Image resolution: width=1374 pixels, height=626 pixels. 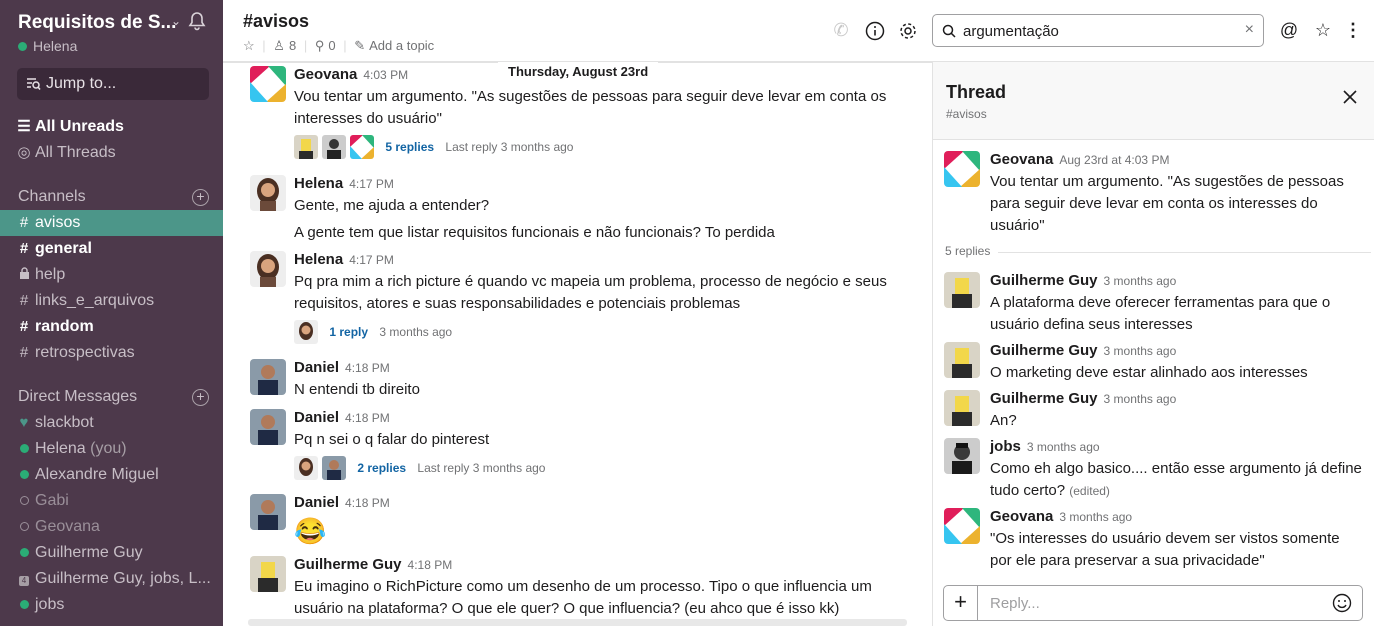 I want to click on clear-search-icon: ×, so click(x=1249, y=30).